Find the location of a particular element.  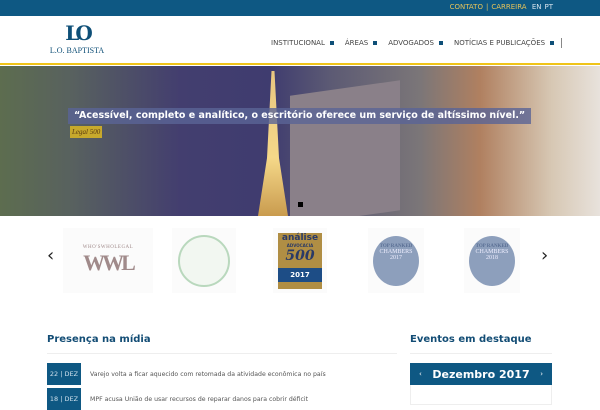

nav-divider is located at coordinates (562, 43).